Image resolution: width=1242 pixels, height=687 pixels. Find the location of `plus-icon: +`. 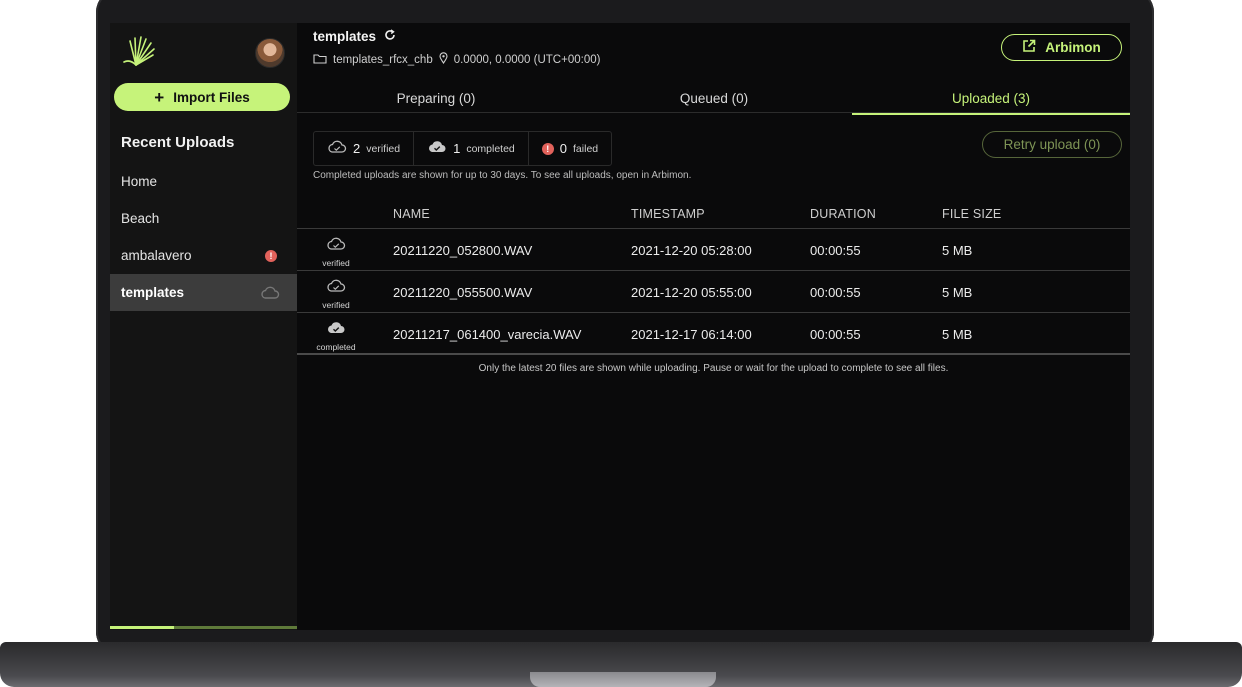

plus-icon: + is located at coordinates (159, 97).